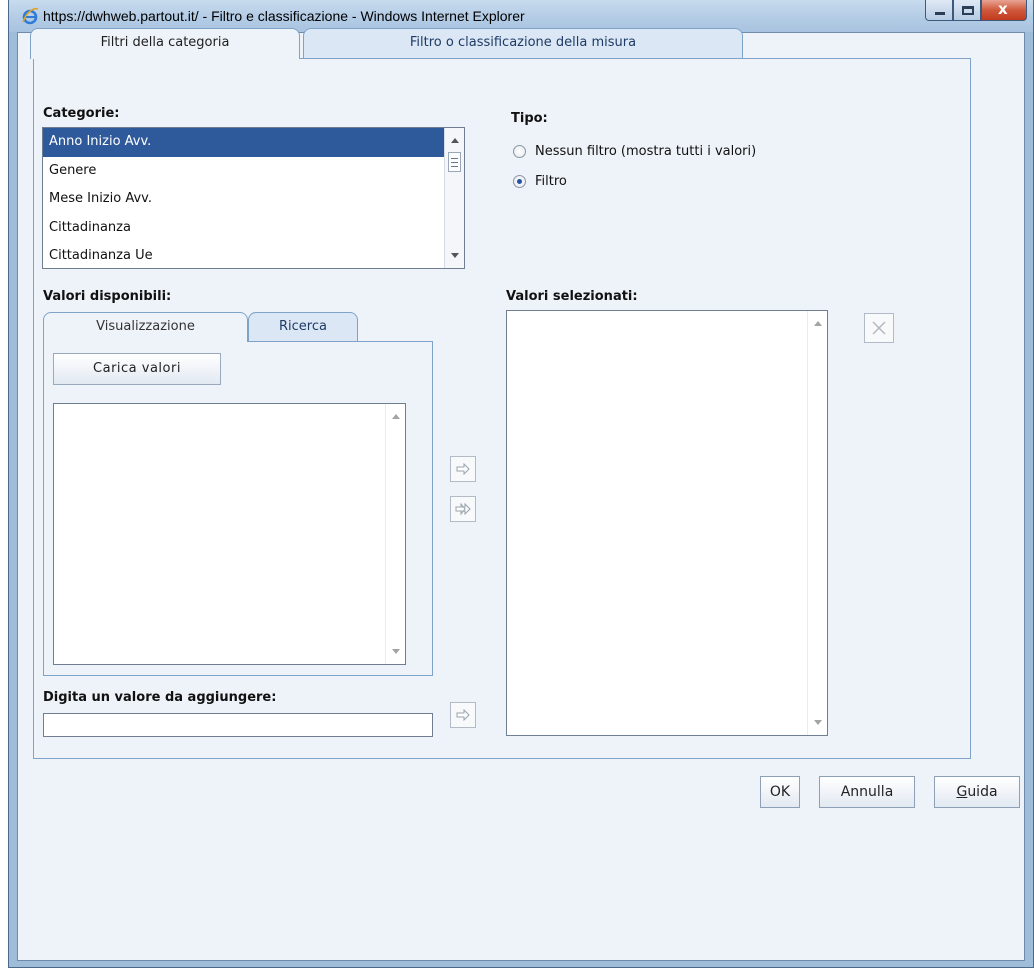  I want to click on window-controls: x, so click(976, 10).